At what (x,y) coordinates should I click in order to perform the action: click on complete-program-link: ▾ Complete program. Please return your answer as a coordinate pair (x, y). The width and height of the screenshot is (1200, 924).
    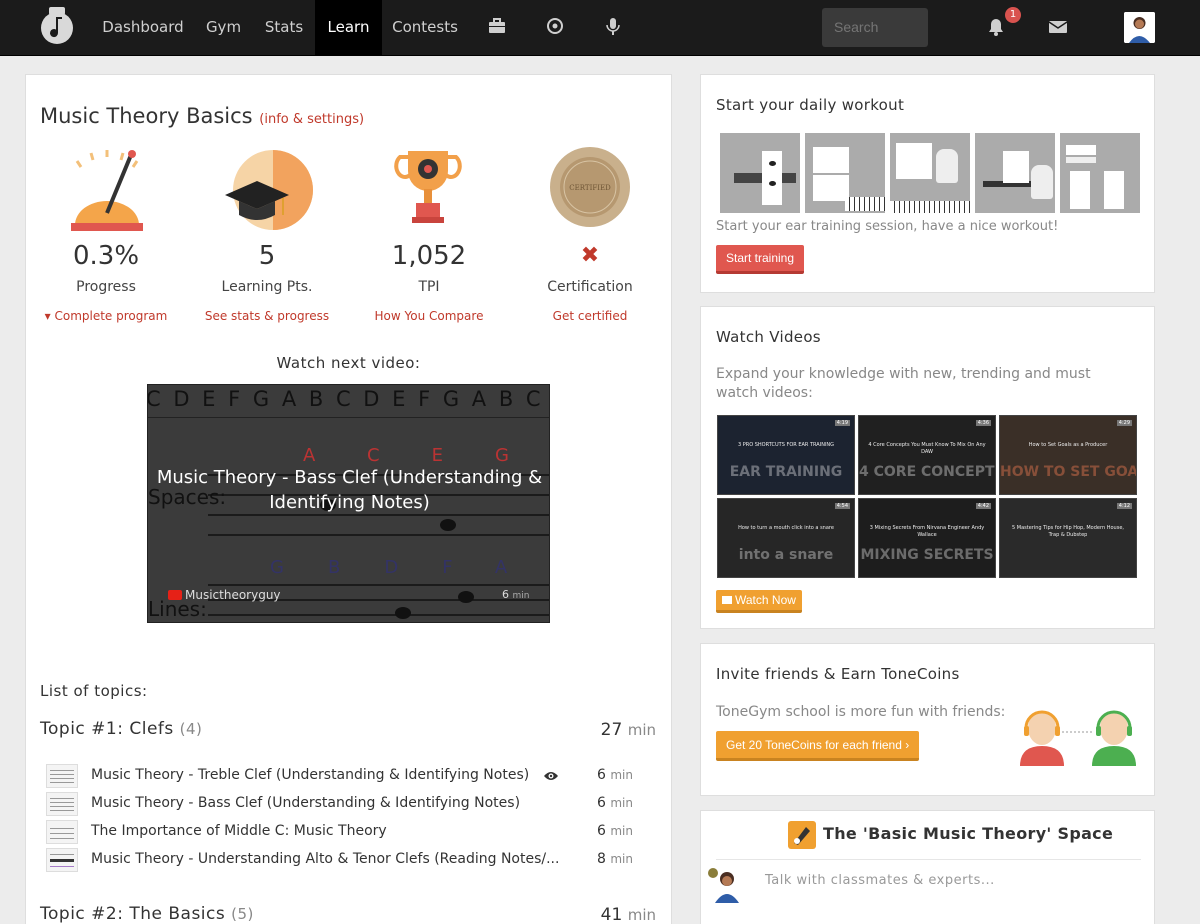
    Looking at the image, I should click on (106, 316).